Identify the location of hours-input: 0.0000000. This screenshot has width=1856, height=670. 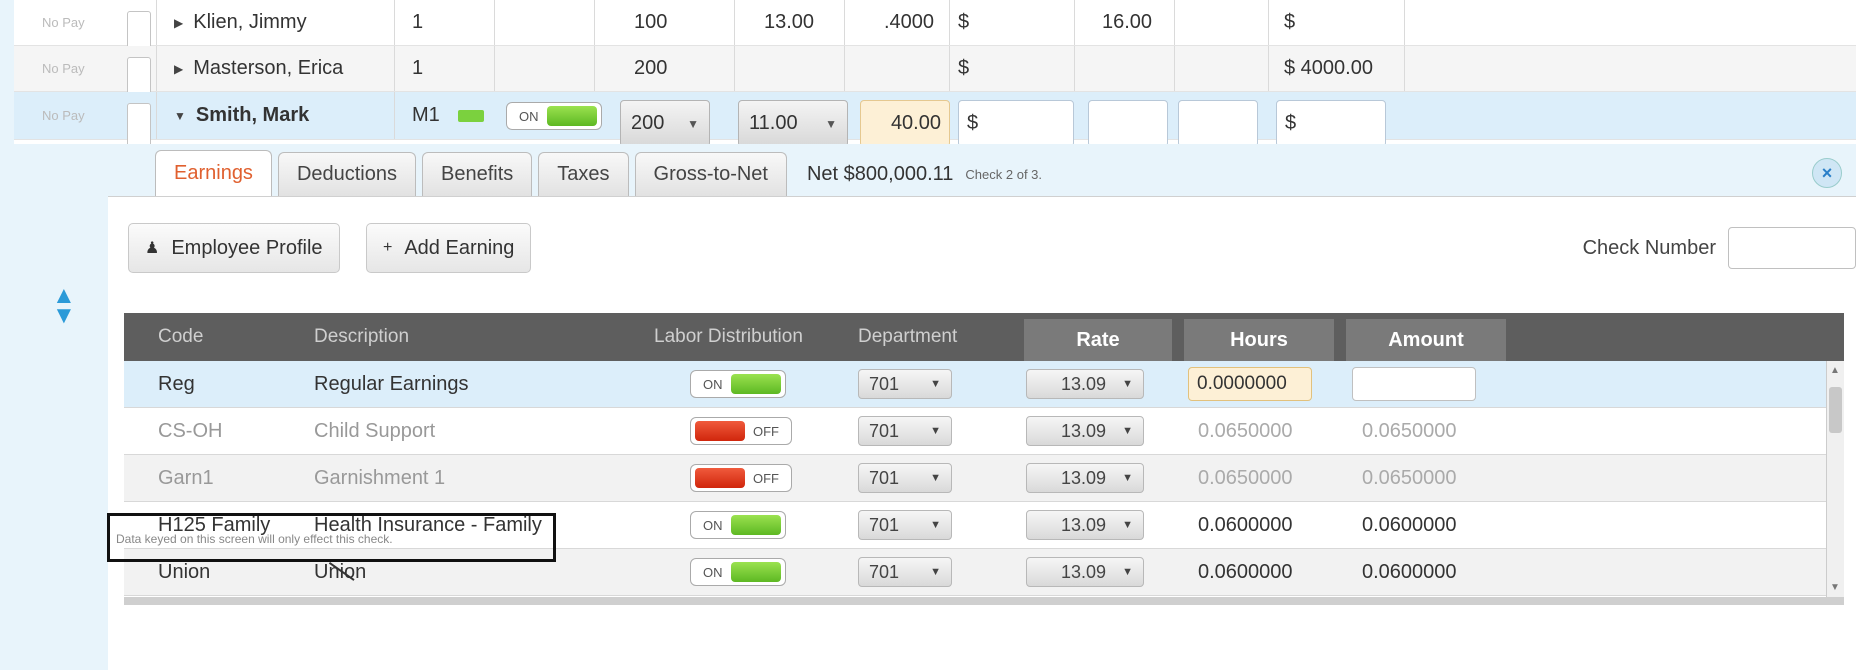
(1250, 384).